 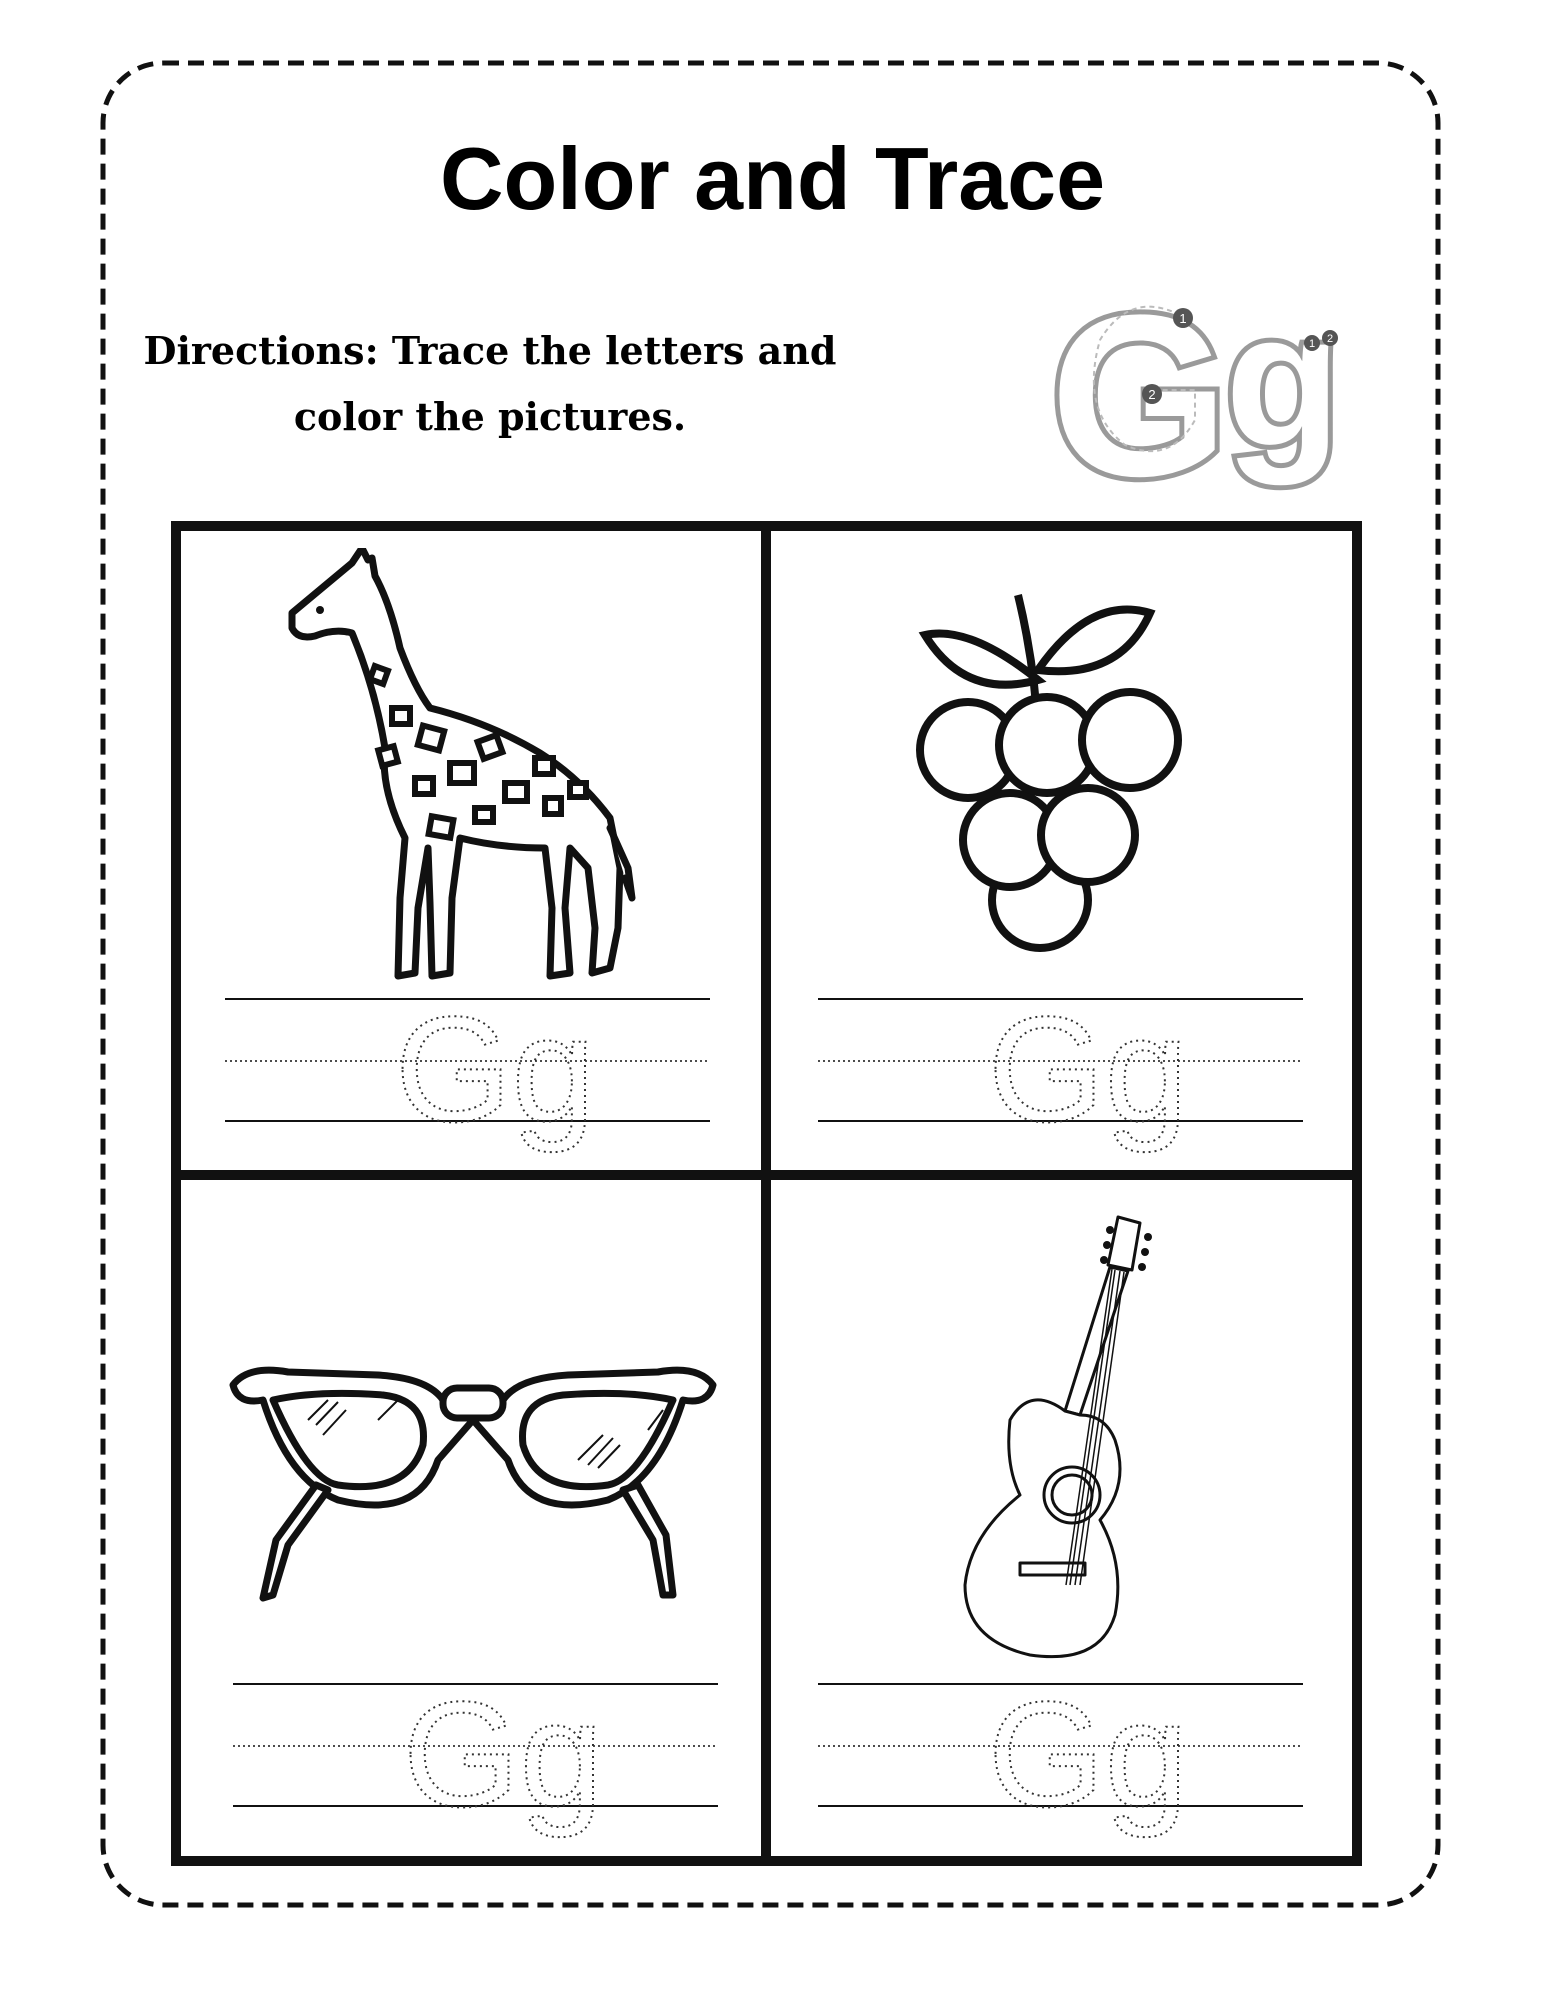 I want to click on trace-letters-1: Gg, so click(x=495, y=1073).